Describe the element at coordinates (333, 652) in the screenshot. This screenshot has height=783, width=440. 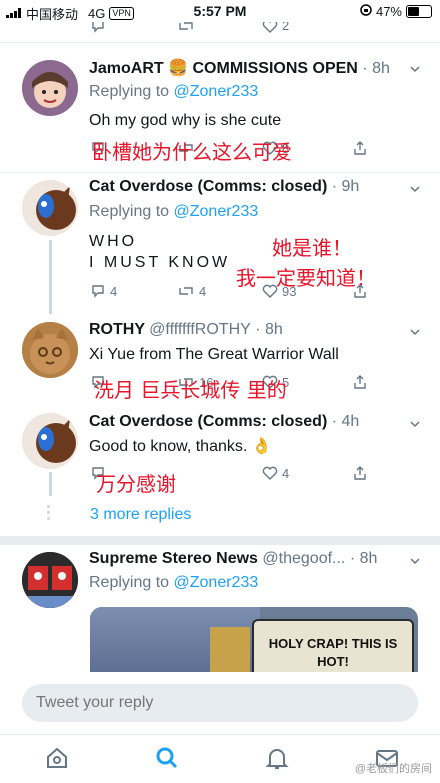
I see `media-text: HOLY CRAP! THIS IS HOT!` at that location.